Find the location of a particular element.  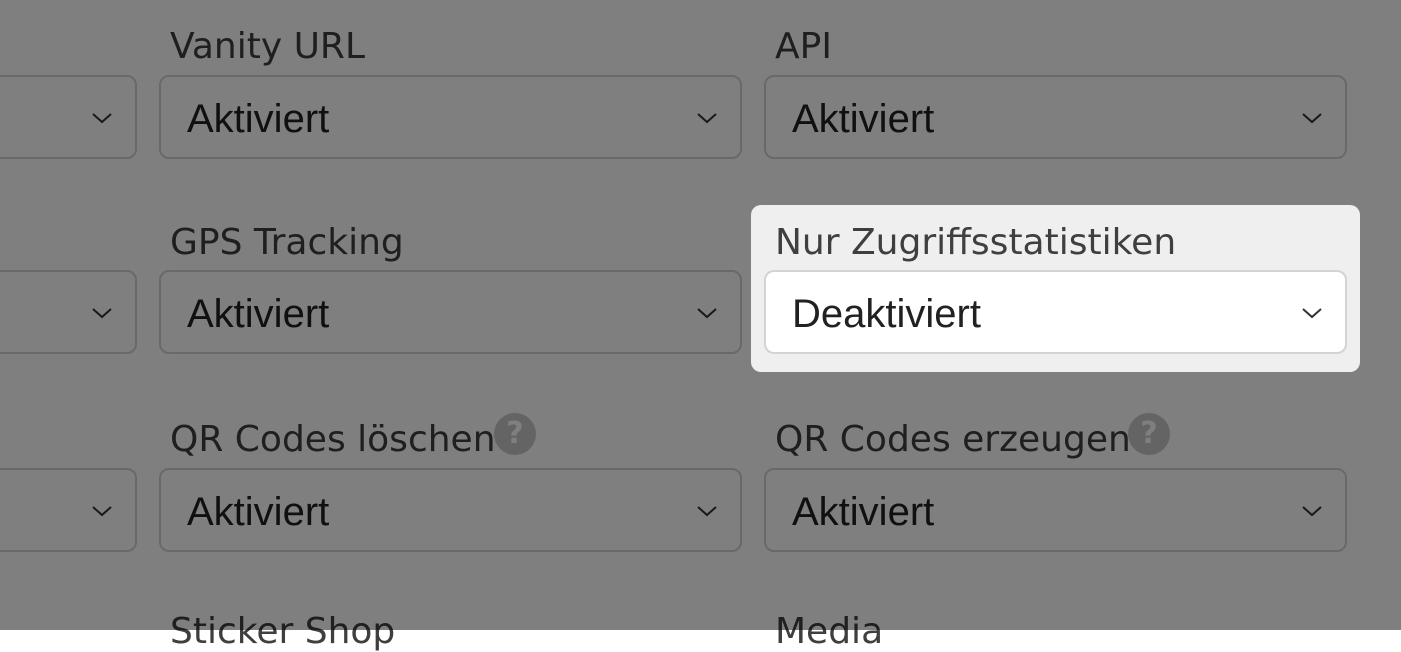

nur-zugriffsstatistiken-label: Nur Zugriffsstatistiken is located at coordinates (976, 242).